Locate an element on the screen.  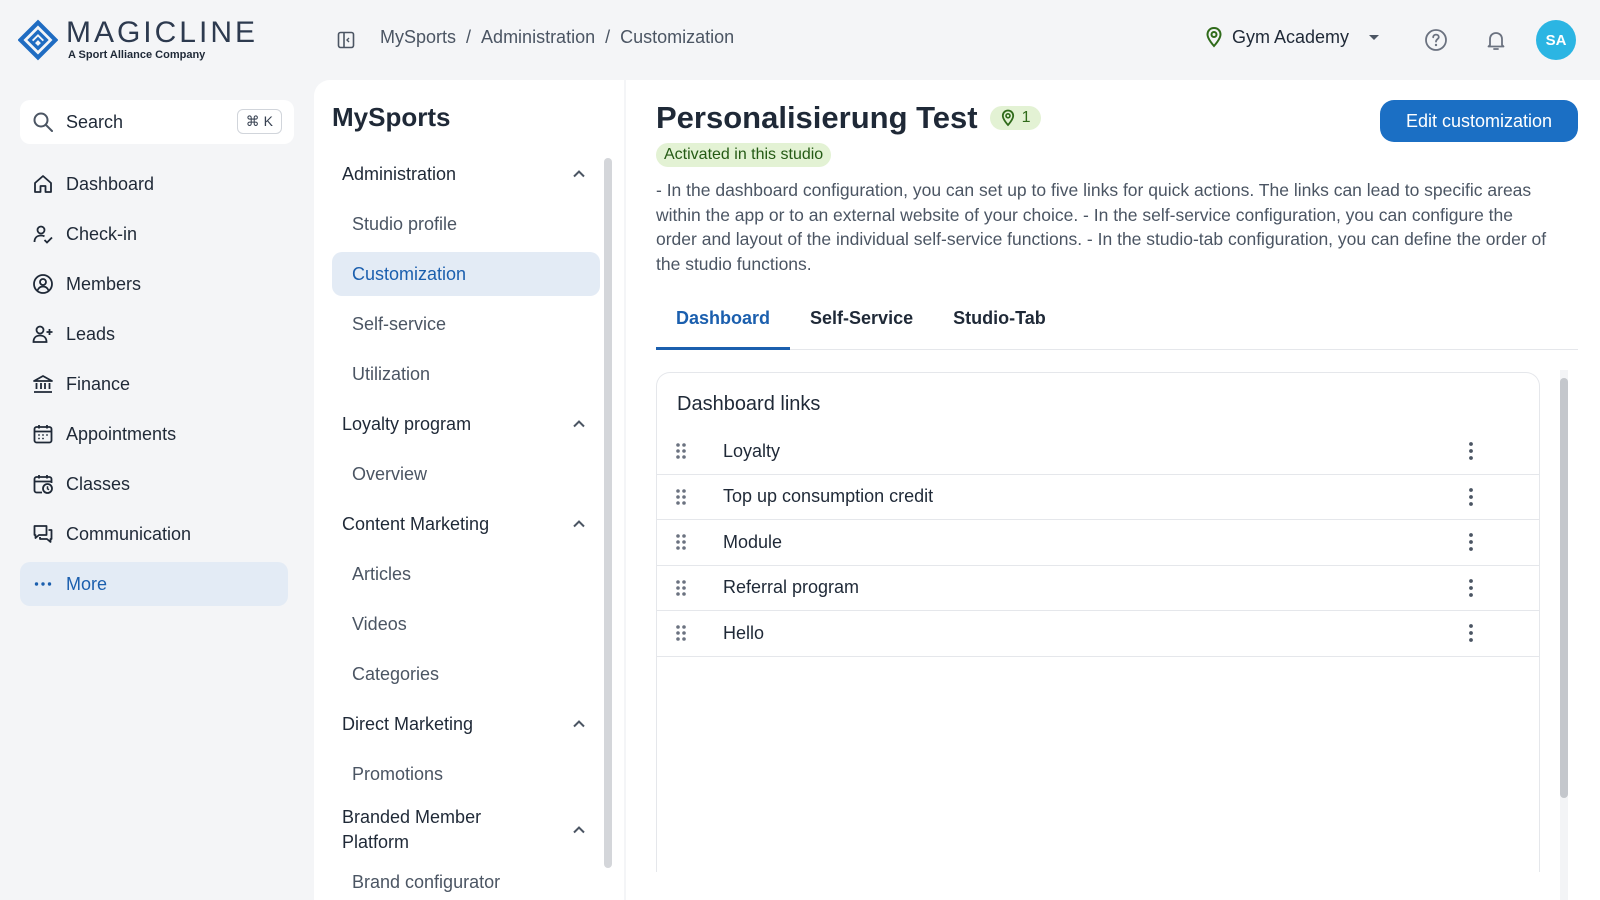
nav-item-label: Communication is located at coordinates (129, 533).